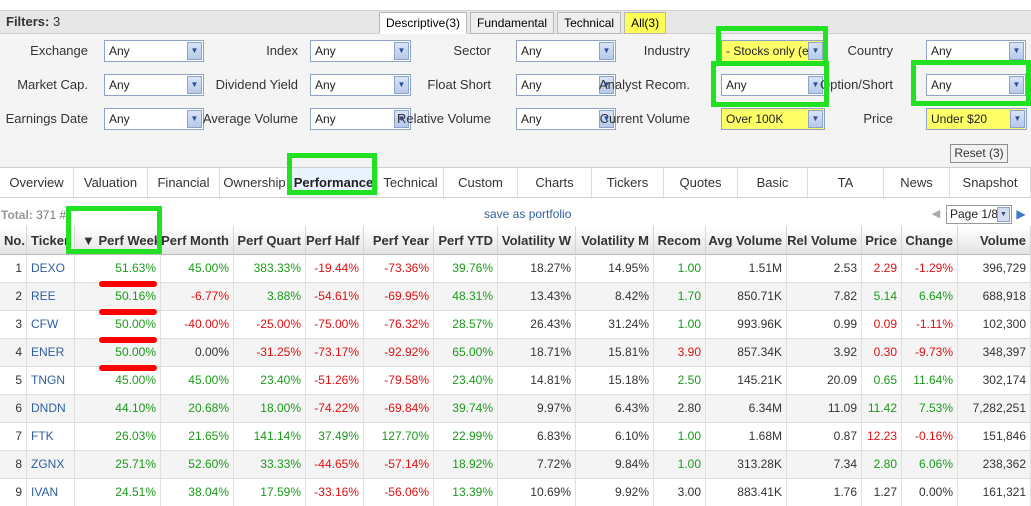  What do you see at coordinates (184, 182) in the screenshot?
I see `tab-financial: Financial` at bounding box center [184, 182].